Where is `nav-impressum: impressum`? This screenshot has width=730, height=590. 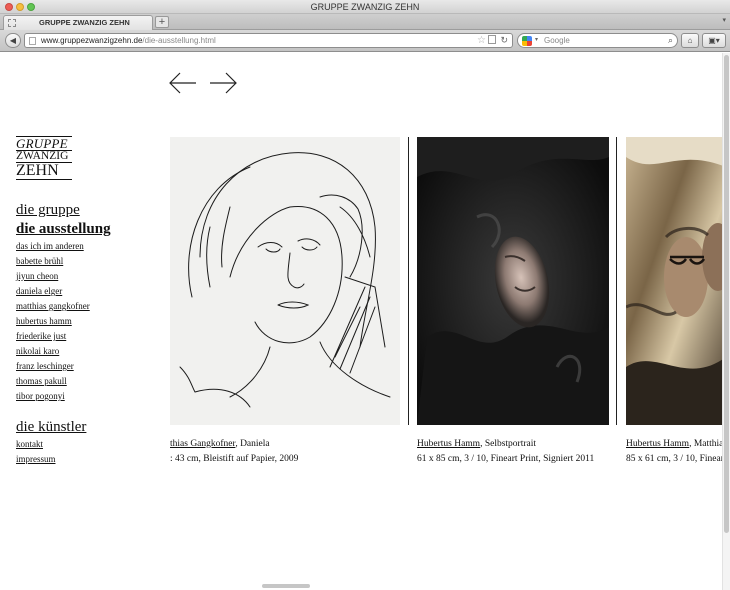
nav-impressum: impressum is located at coordinates (63, 459).